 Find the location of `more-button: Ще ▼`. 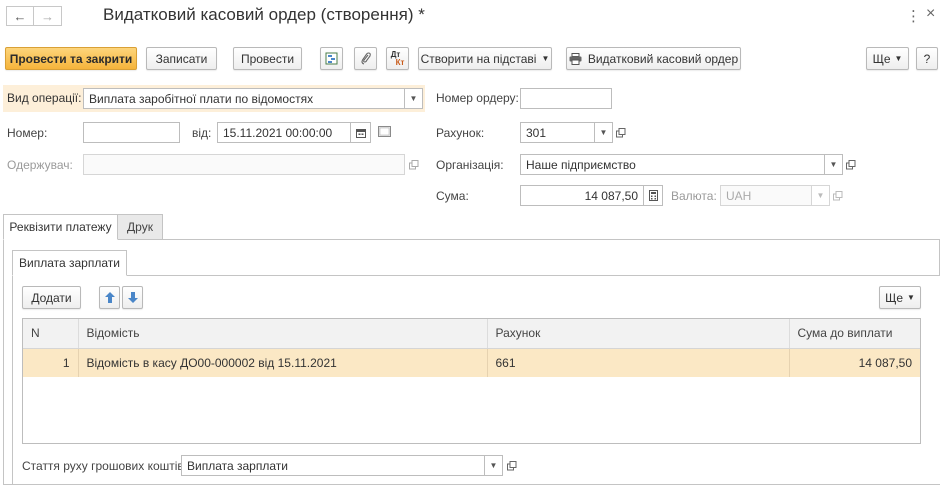

more-button: Ще ▼ is located at coordinates (887, 58).